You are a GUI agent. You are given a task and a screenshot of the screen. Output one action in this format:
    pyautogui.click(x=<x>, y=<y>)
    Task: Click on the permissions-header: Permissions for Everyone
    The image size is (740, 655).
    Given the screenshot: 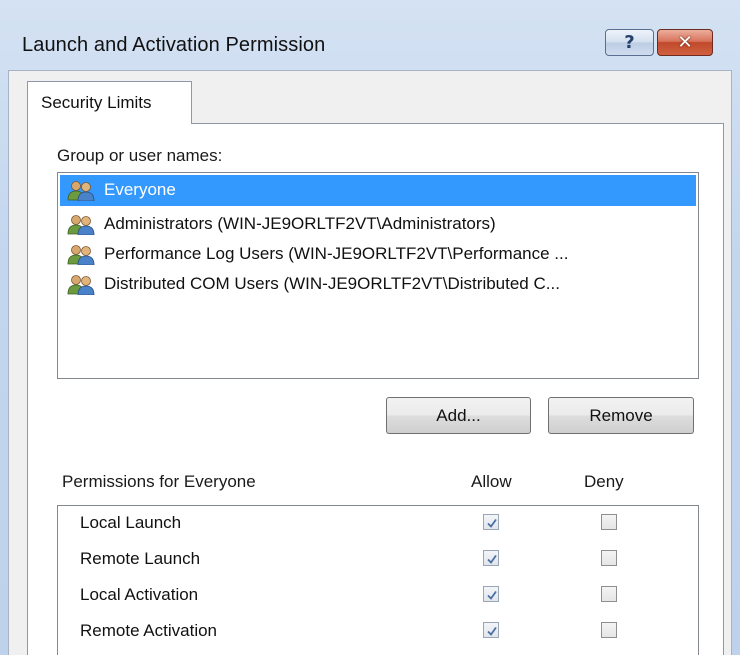 What is the action you would take?
    pyautogui.click(x=159, y=481)
    